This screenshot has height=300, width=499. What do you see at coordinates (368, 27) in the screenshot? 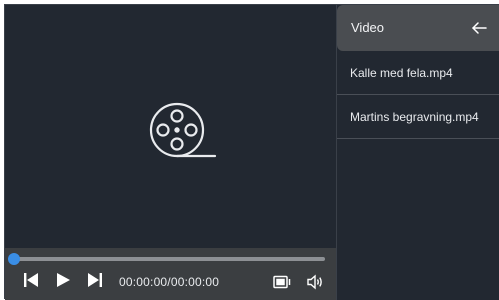
I see `sidebar-title: Video` at bounding box center [368, 27].